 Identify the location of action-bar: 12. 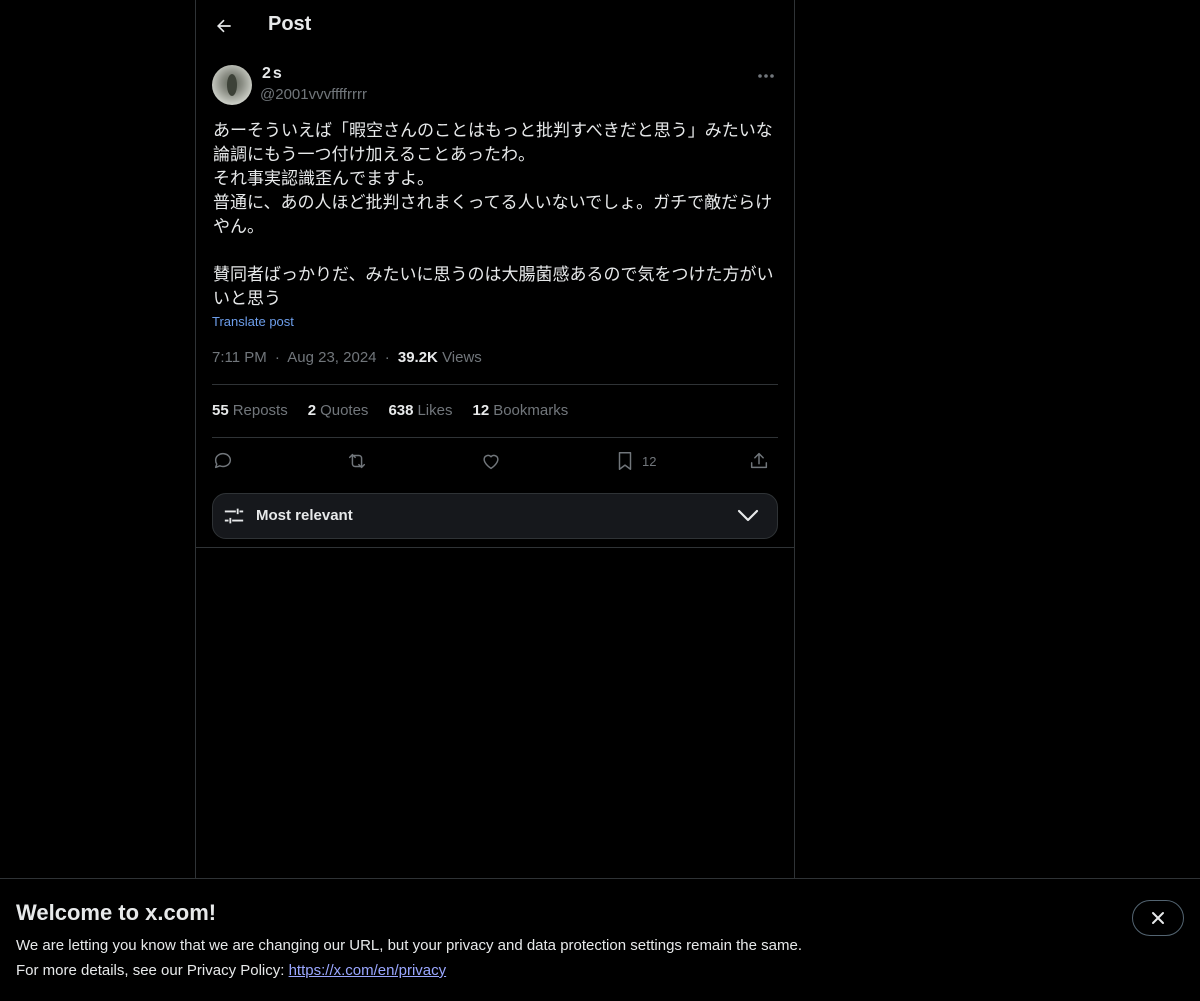
(495, 462).